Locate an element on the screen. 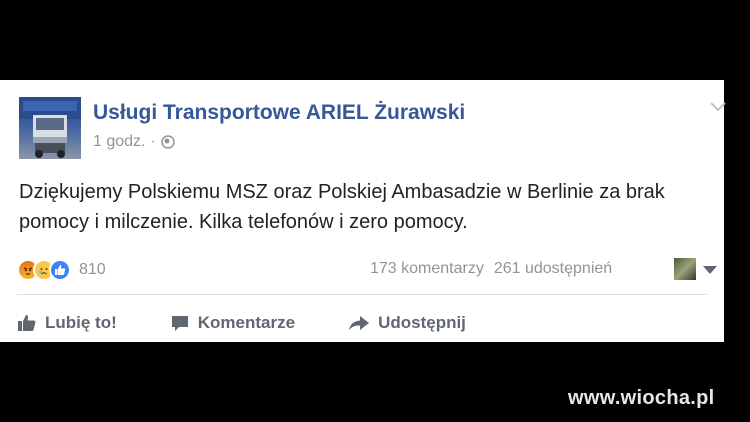  post-timestamp: 1 godz. is located at coordinates (119, 142).